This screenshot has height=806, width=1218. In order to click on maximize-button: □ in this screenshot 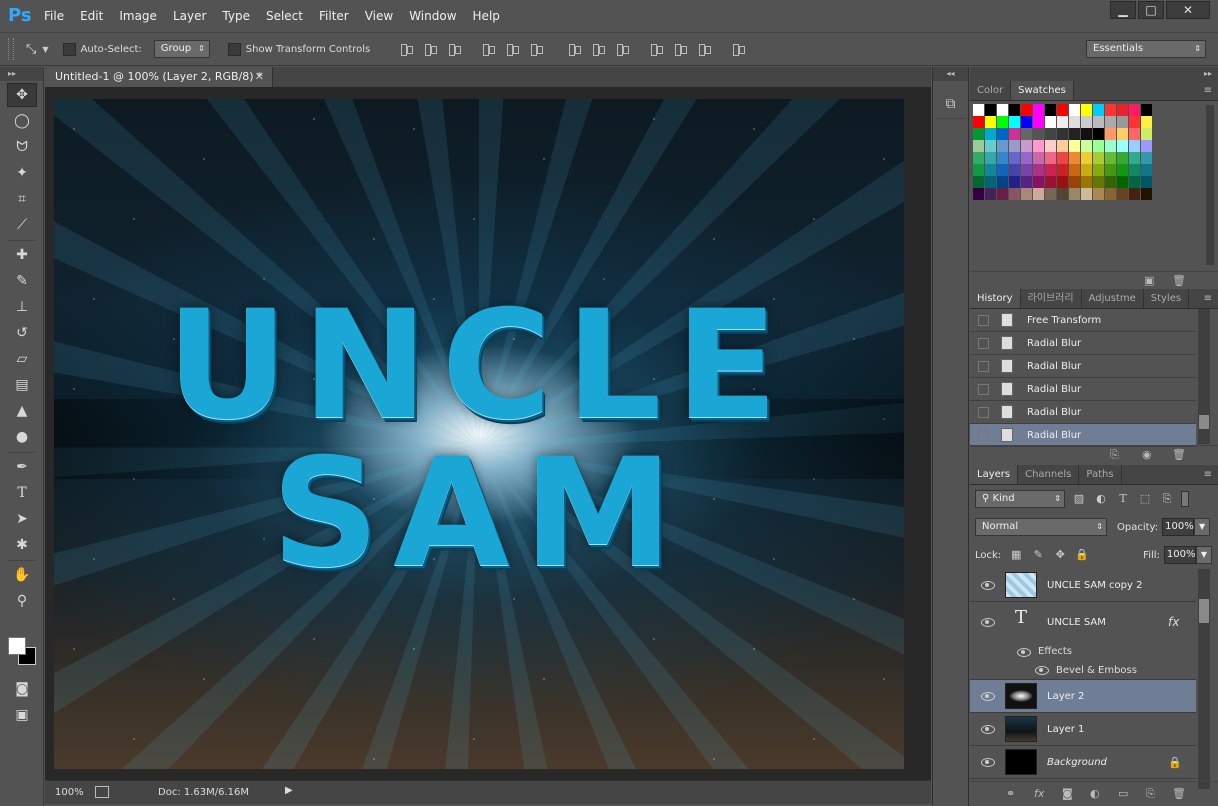, I will do `click(1151, 10)`.